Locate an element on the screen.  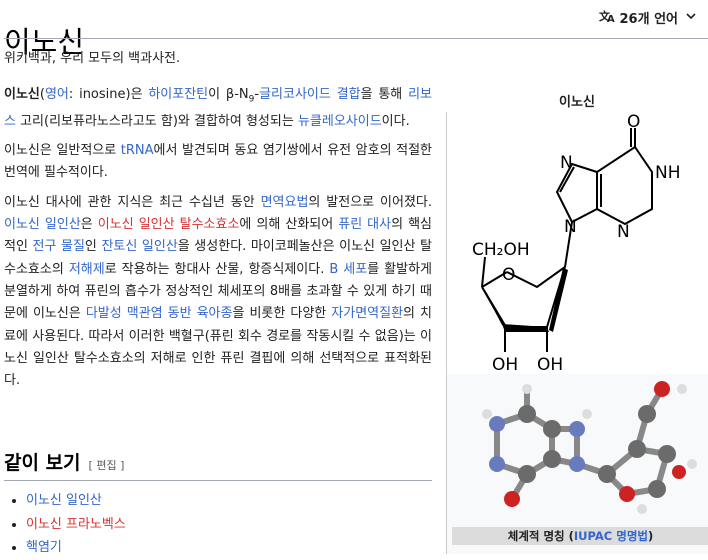
label-o-carbonyl: O is located at coordinates (633, 122).